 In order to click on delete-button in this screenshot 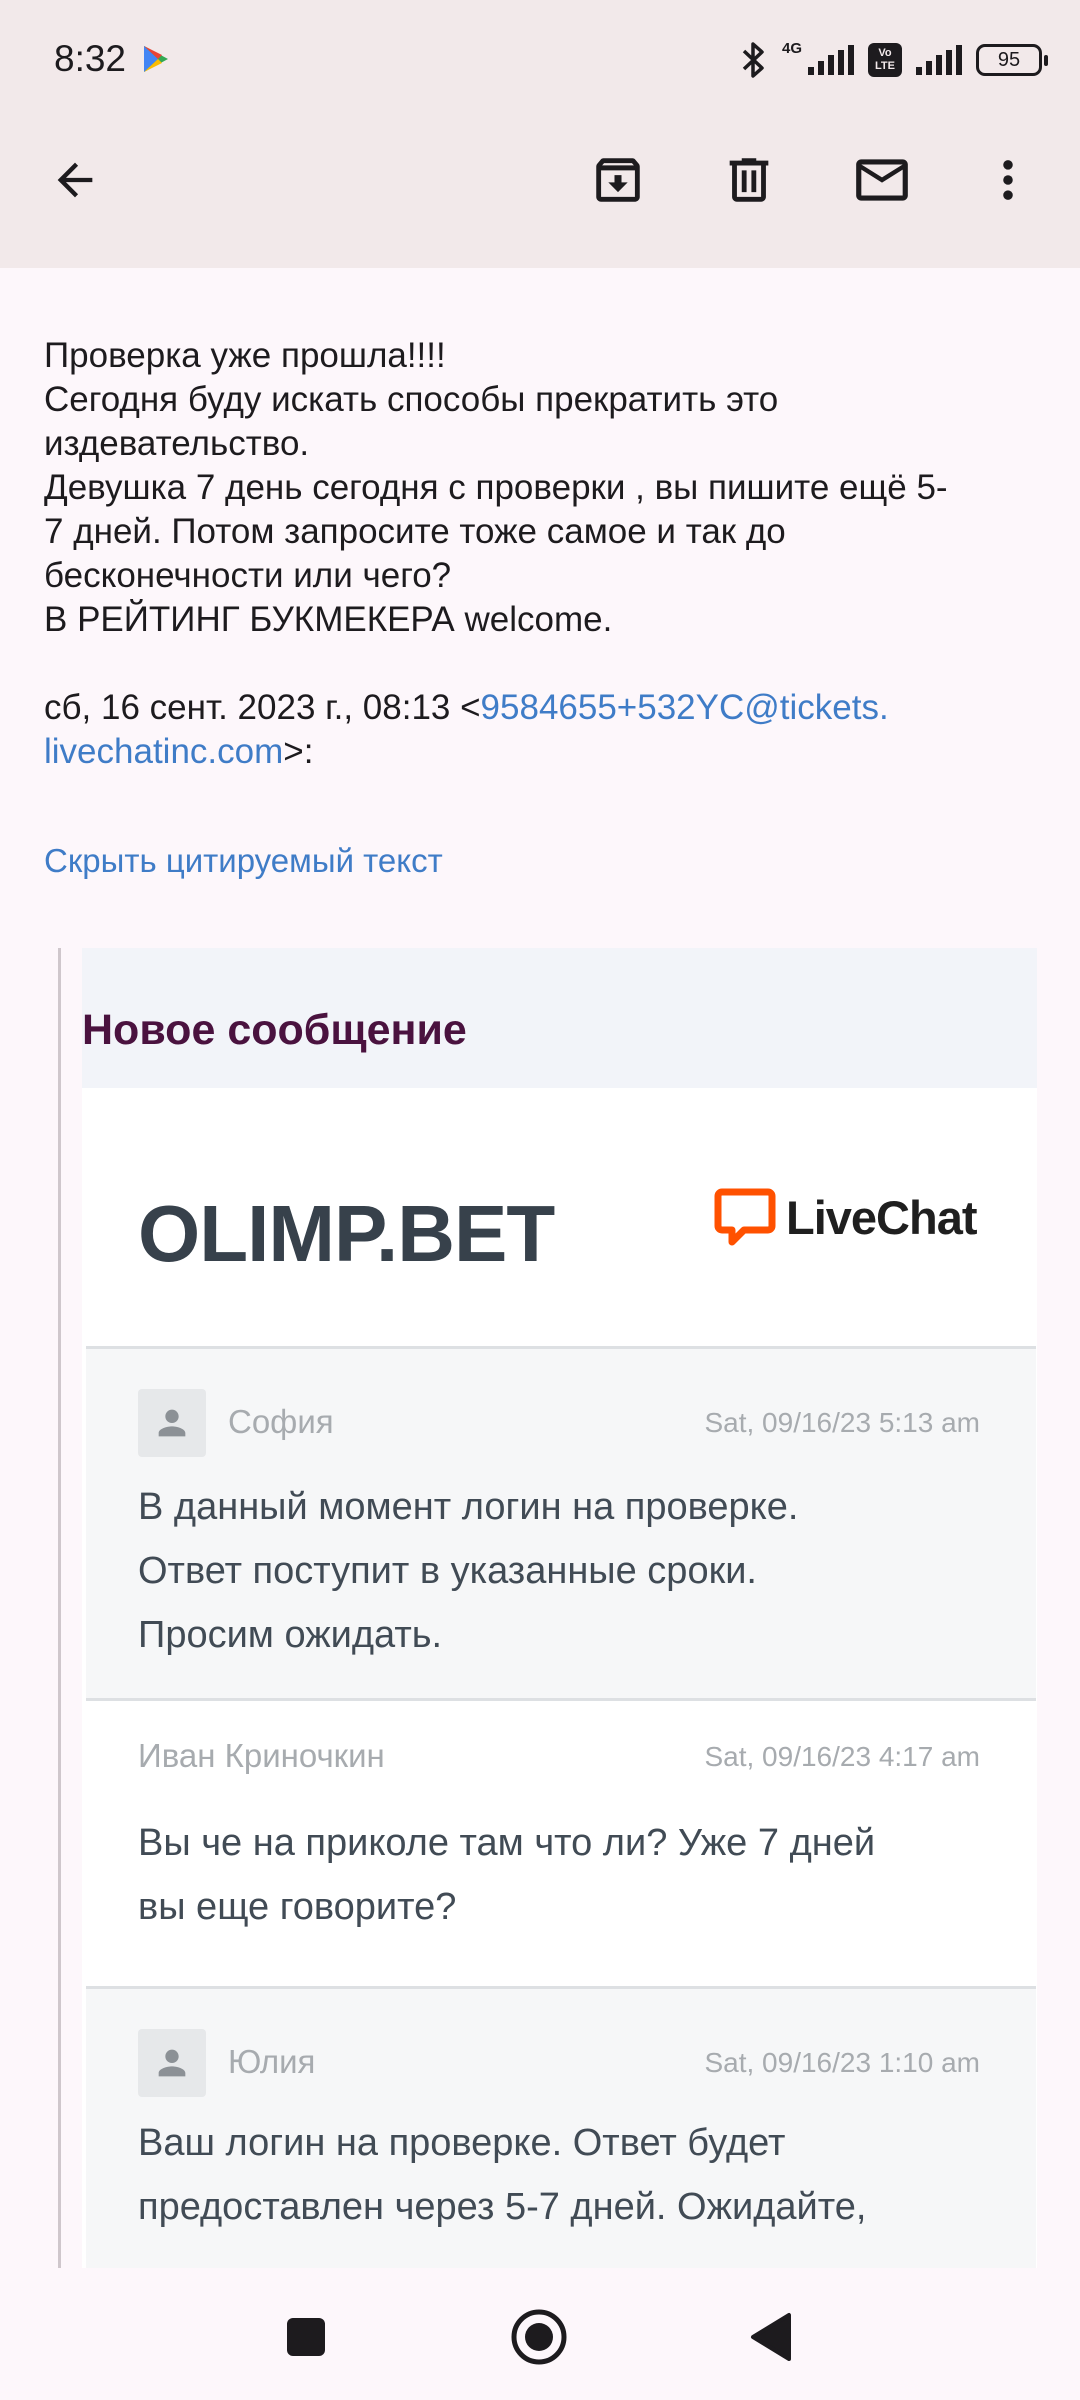, I will do `click(749, 180)`.